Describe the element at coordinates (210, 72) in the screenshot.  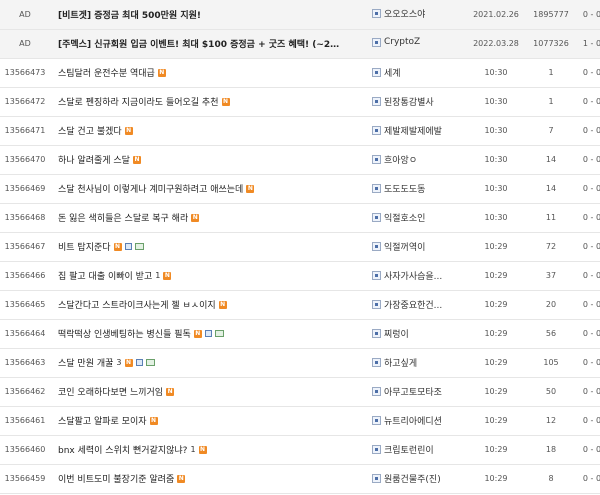
I see `post-title-cell: 스팀달러 운전수분 역대급 N` at that location.